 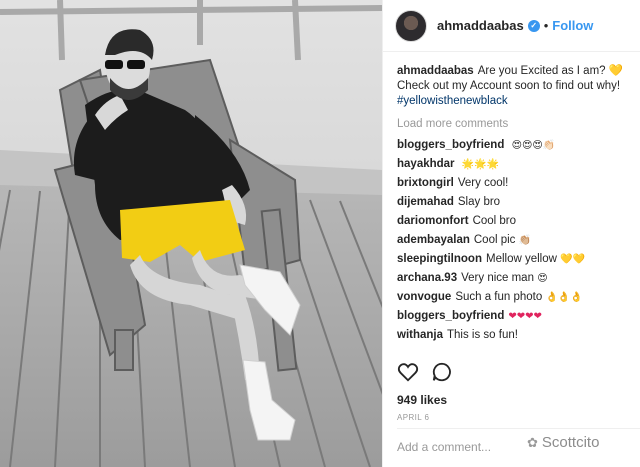 I want to click on wechat-icon: ✿, so click(x=532, y=442).